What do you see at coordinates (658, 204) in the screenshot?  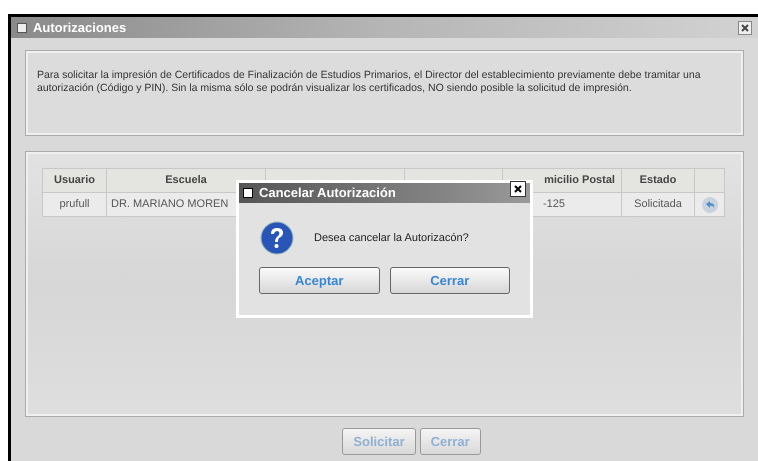 I see `table-cell: Solicitada` at bounding box center [658, 204].